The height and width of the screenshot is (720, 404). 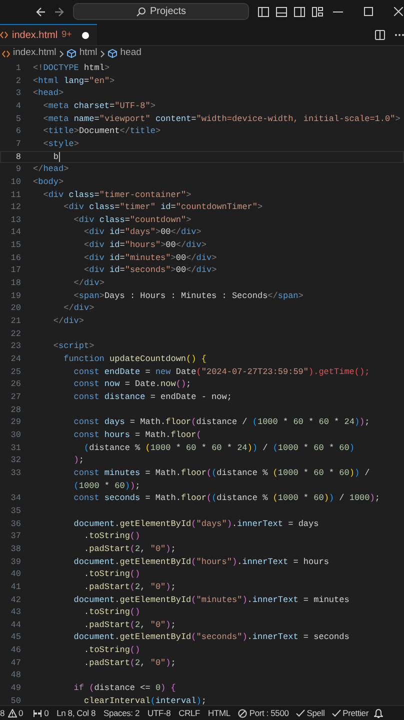 What do you see at coordinates (141, 11) in the screenshot?
I see `search-icon` at bounding box center [141, 11].